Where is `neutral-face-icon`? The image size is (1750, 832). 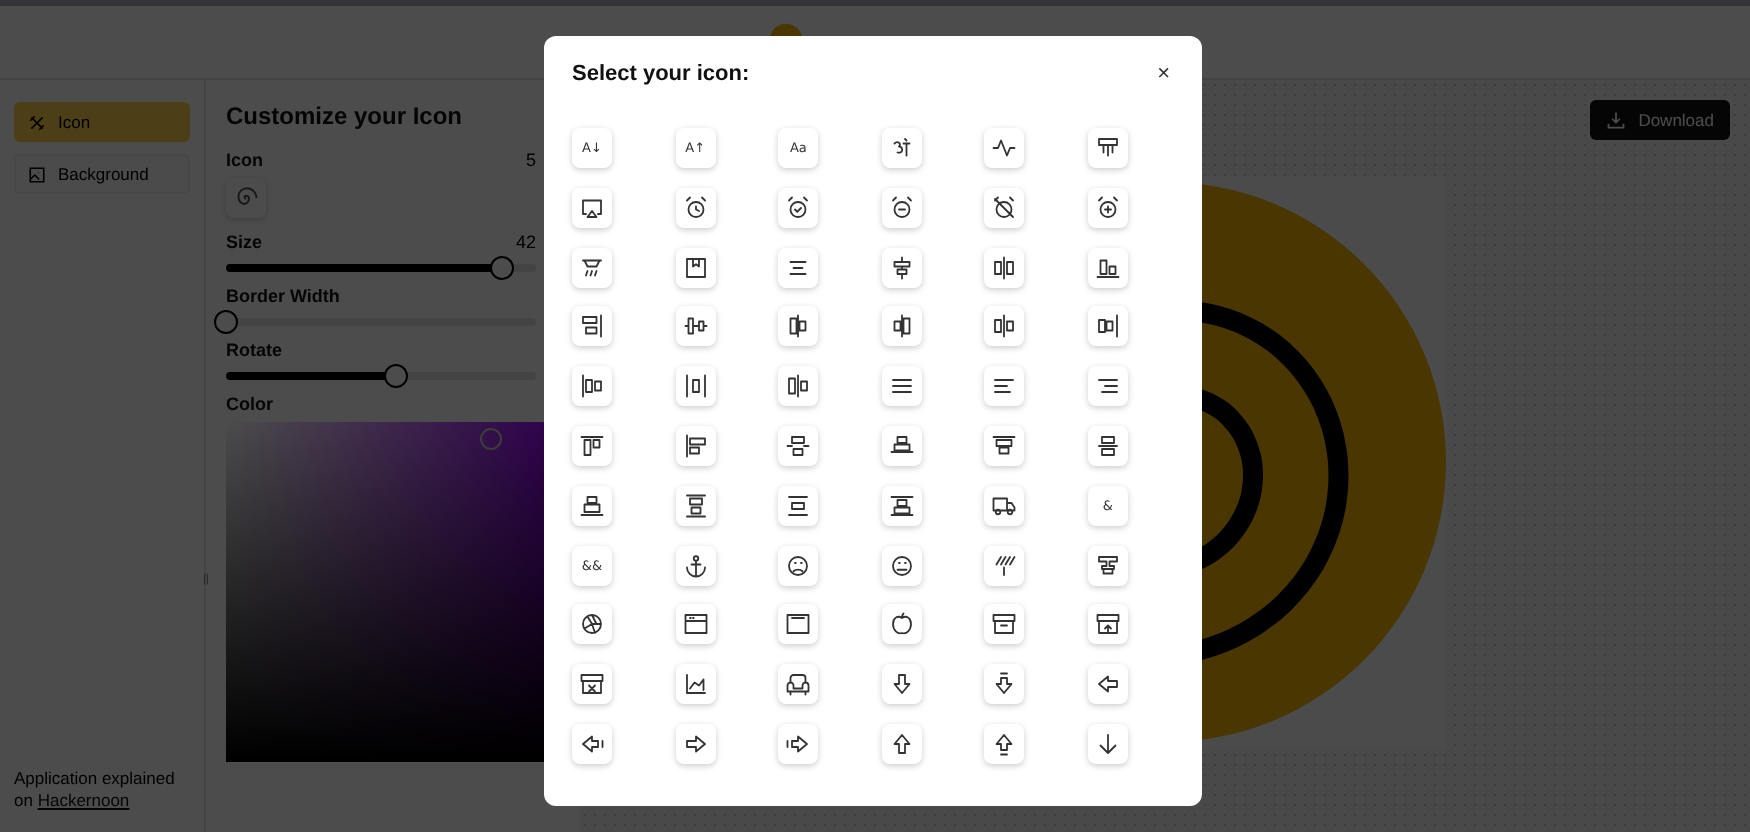
neutral-face-icon is located at coordinates (901, 565).